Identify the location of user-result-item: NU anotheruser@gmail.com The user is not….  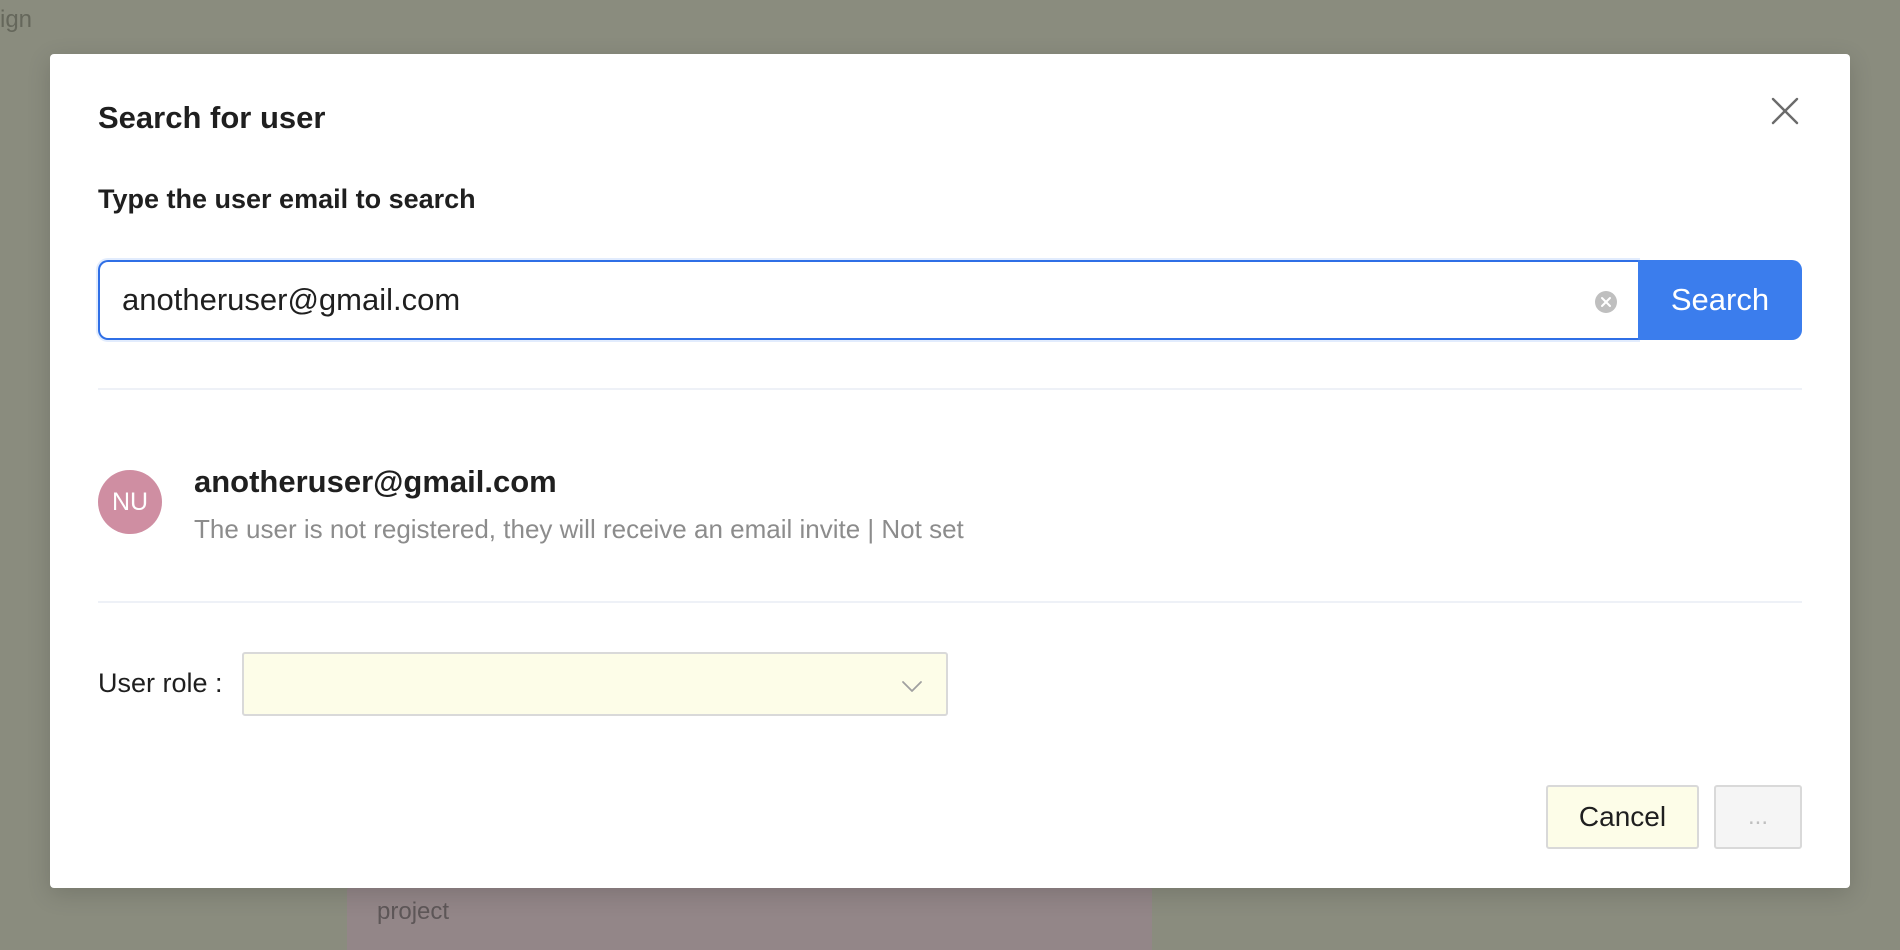
(950, 515).